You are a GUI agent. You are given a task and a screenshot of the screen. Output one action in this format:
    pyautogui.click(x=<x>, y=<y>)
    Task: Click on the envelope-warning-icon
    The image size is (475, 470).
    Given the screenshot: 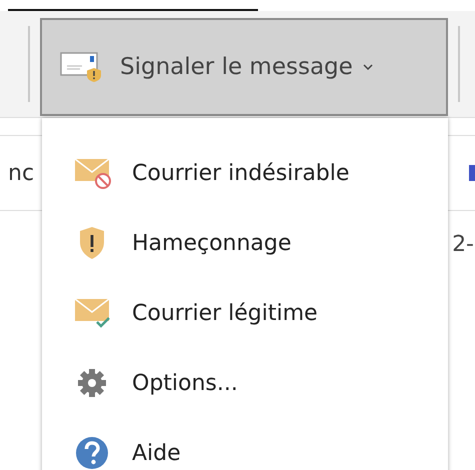 What is the action you would take?
    pyautogui.click(x=82, y=67)
    